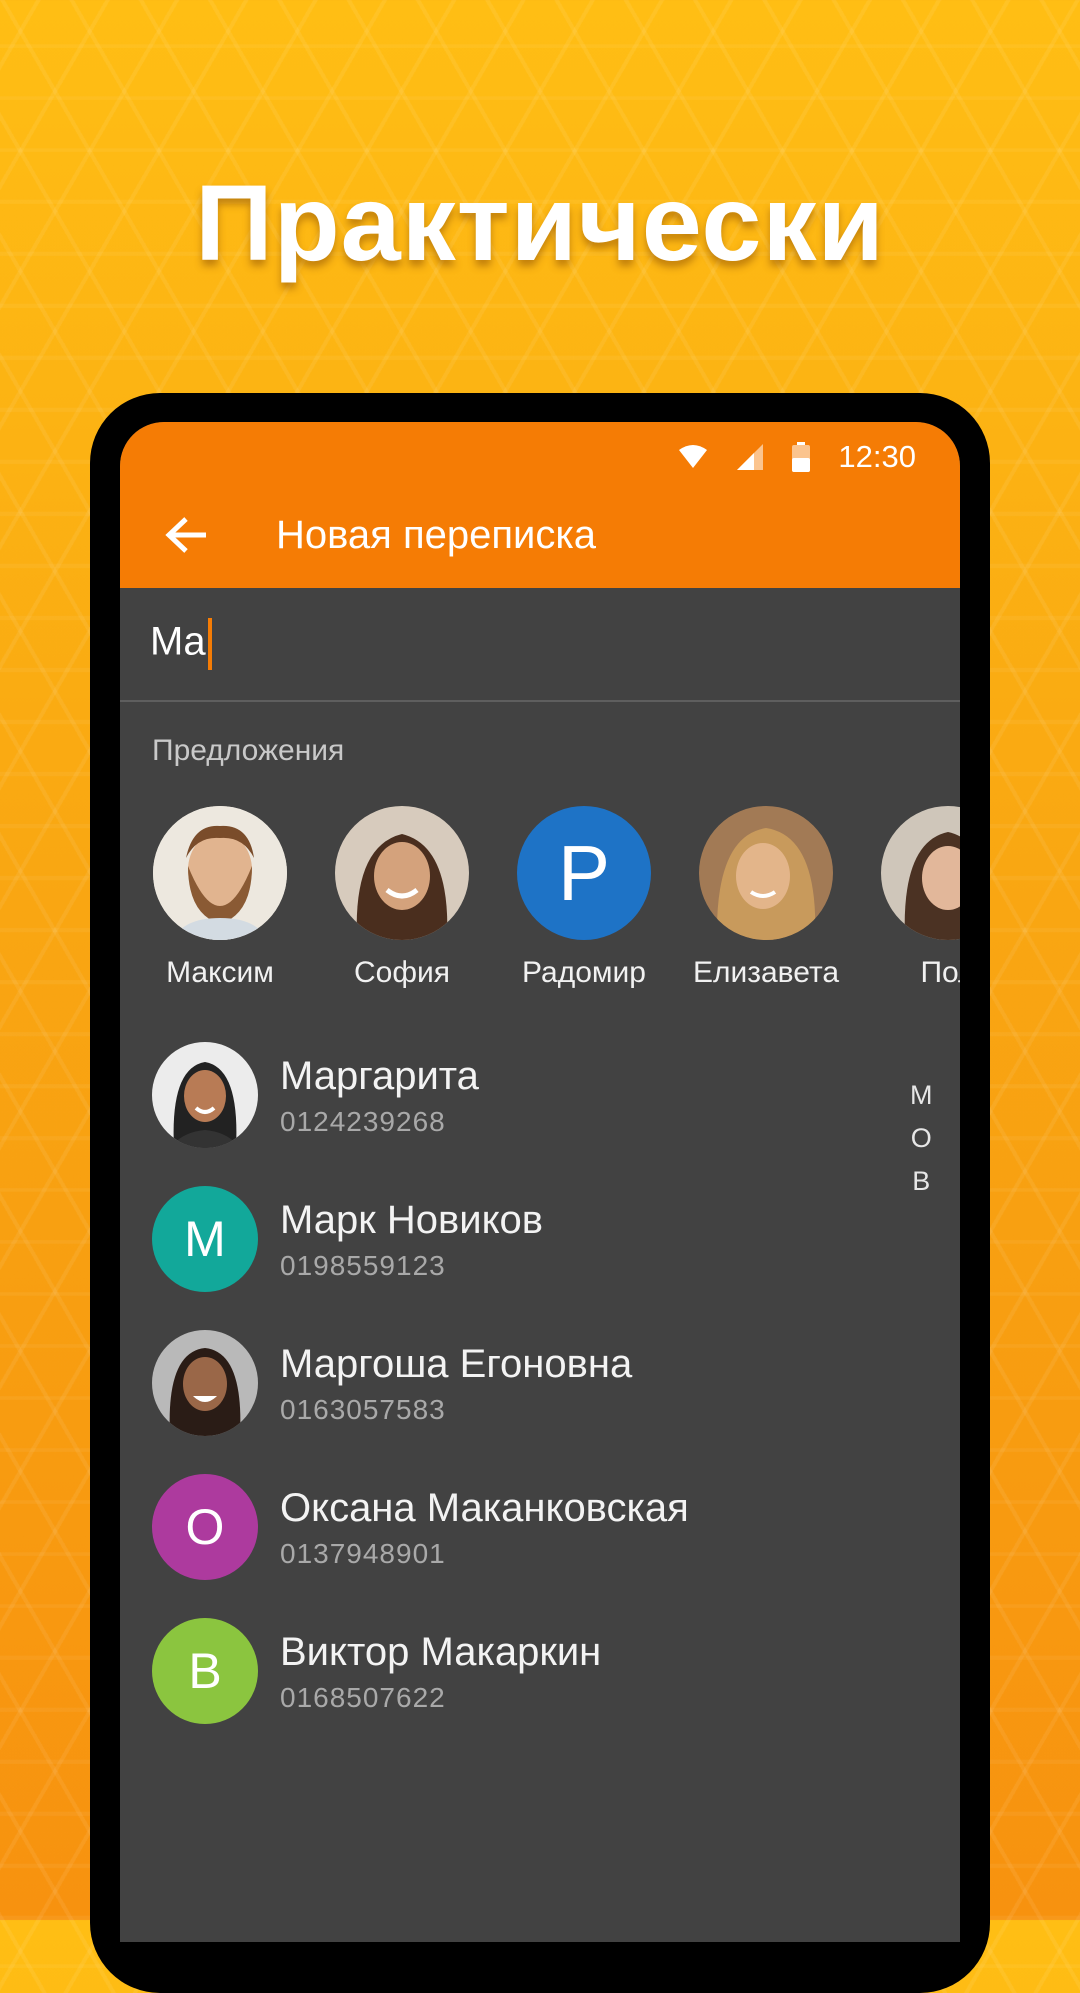 The height and width of the screenshot is (1993, 1080). What do you see at coordinates (441, 1652) in the screenshot?
I see `contact-name: Виктор Макаркин` at bounding box center [441, 1652].